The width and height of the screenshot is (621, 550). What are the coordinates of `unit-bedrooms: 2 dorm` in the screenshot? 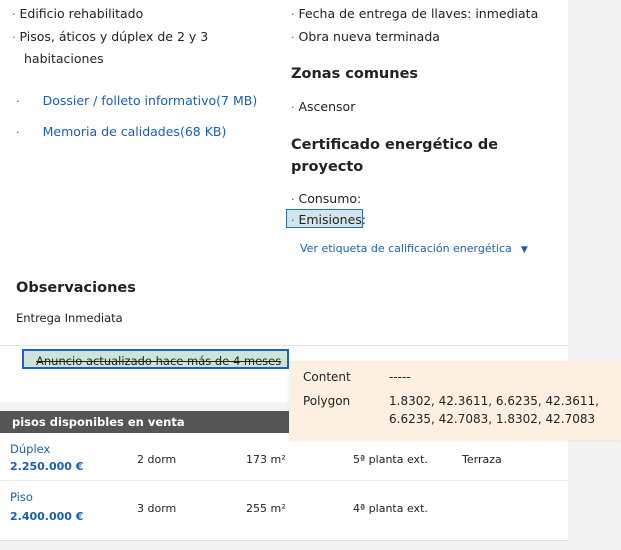 It's located at (157, 459).